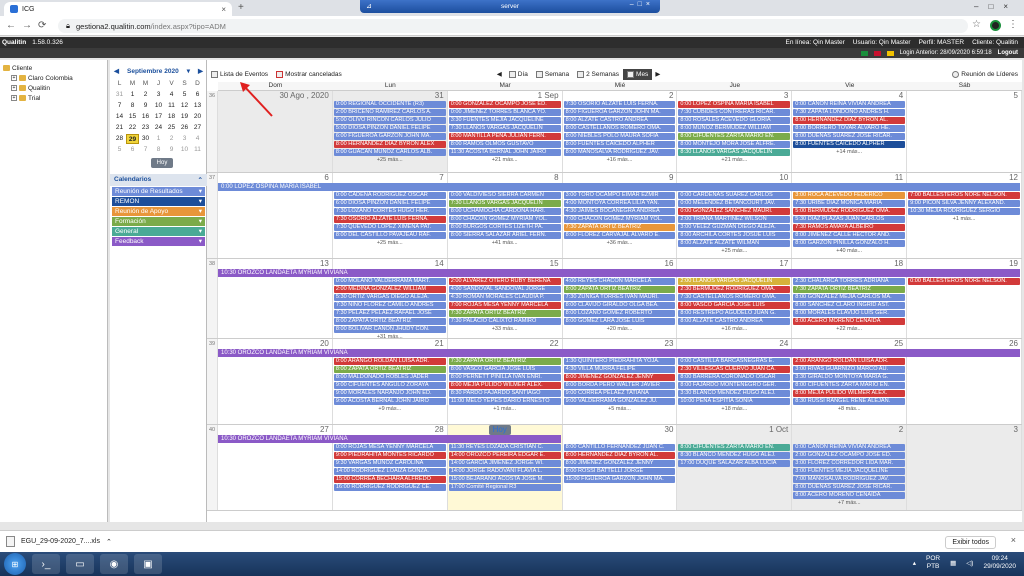 This screenshot has height=576, width=1024. I want to click on calendar-event: 6:00 FIGUEROA GARZON JOHN MA., so click(389, 136).